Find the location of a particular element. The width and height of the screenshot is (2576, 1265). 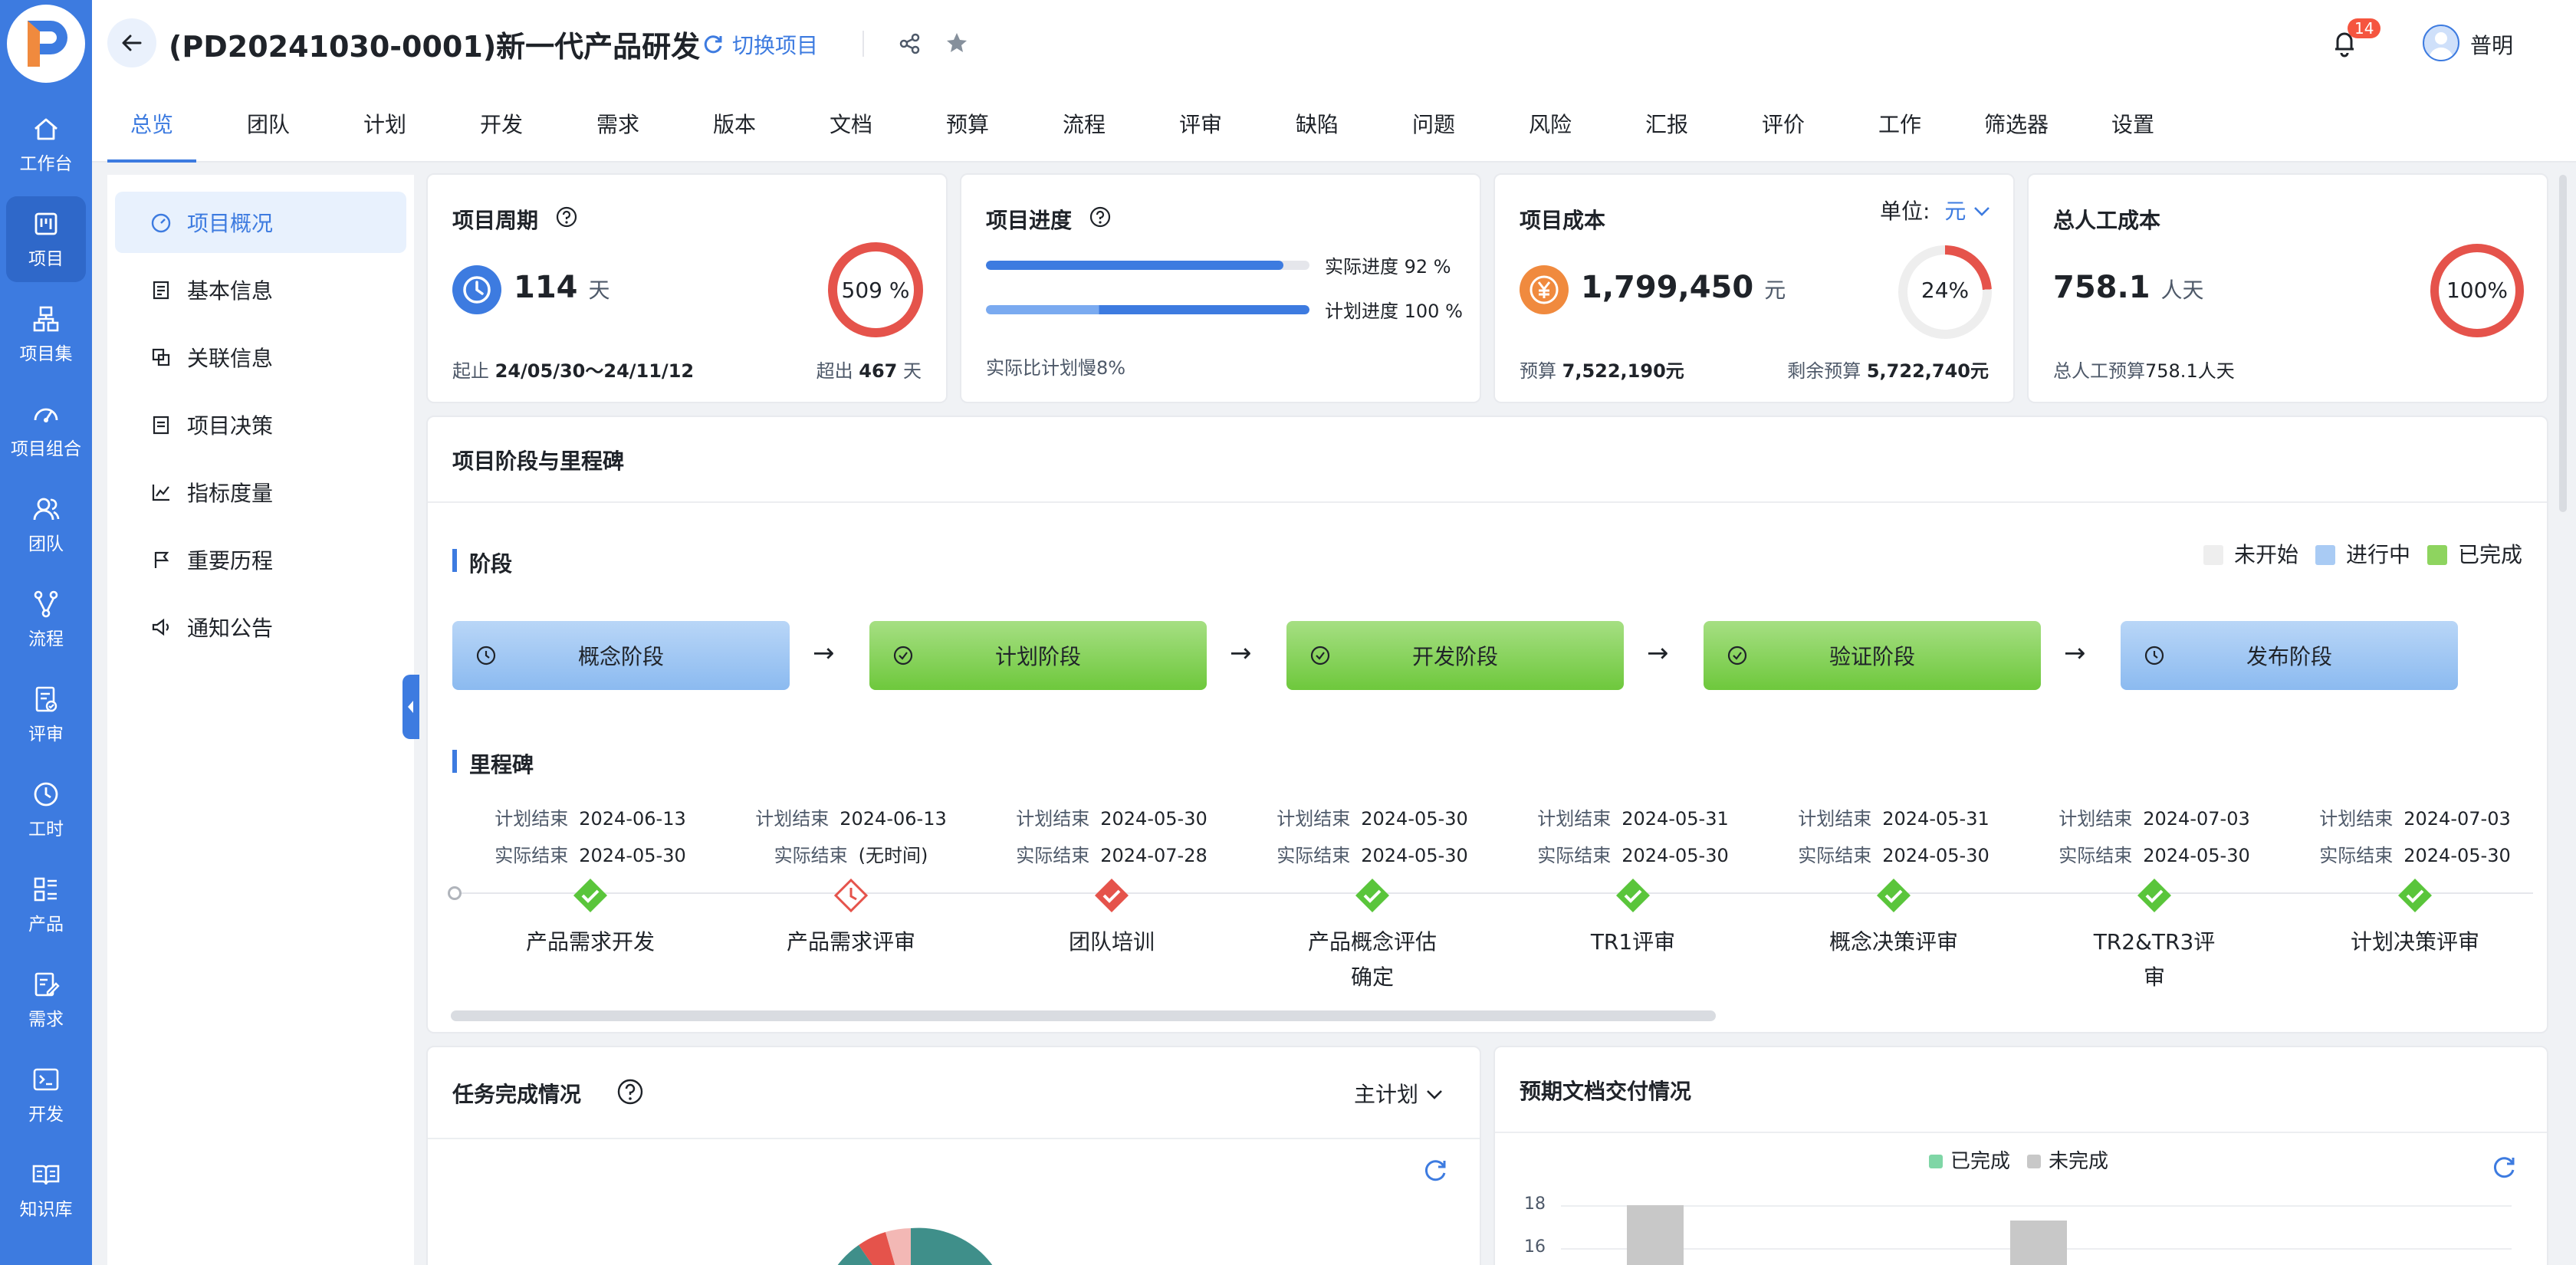

collapse-sidenav-button is located at coordinates (410, 707).